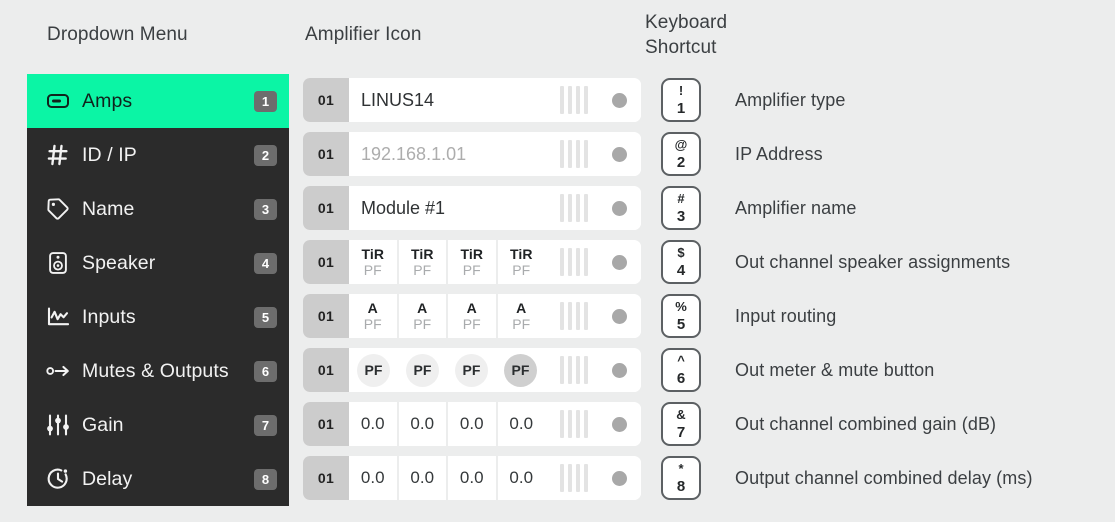  I want to click on amplifier-row: 01 192.168.1.01, so click(472, 154).